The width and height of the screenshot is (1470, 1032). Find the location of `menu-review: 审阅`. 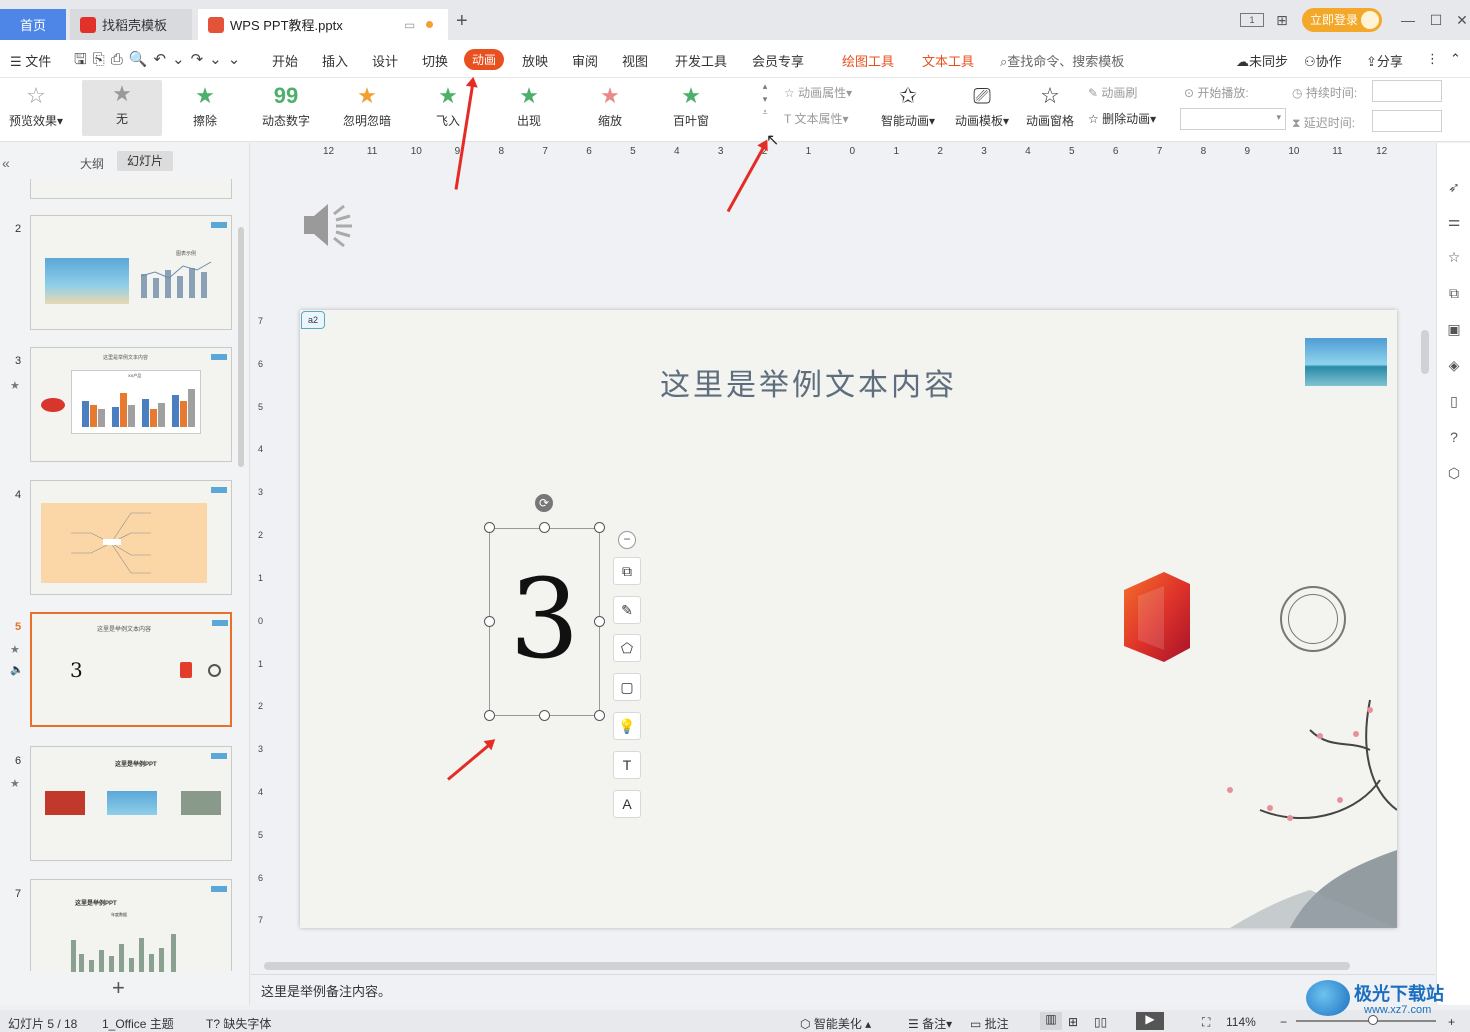

menu-review: 审阅 is located at coordinates (585, 60).